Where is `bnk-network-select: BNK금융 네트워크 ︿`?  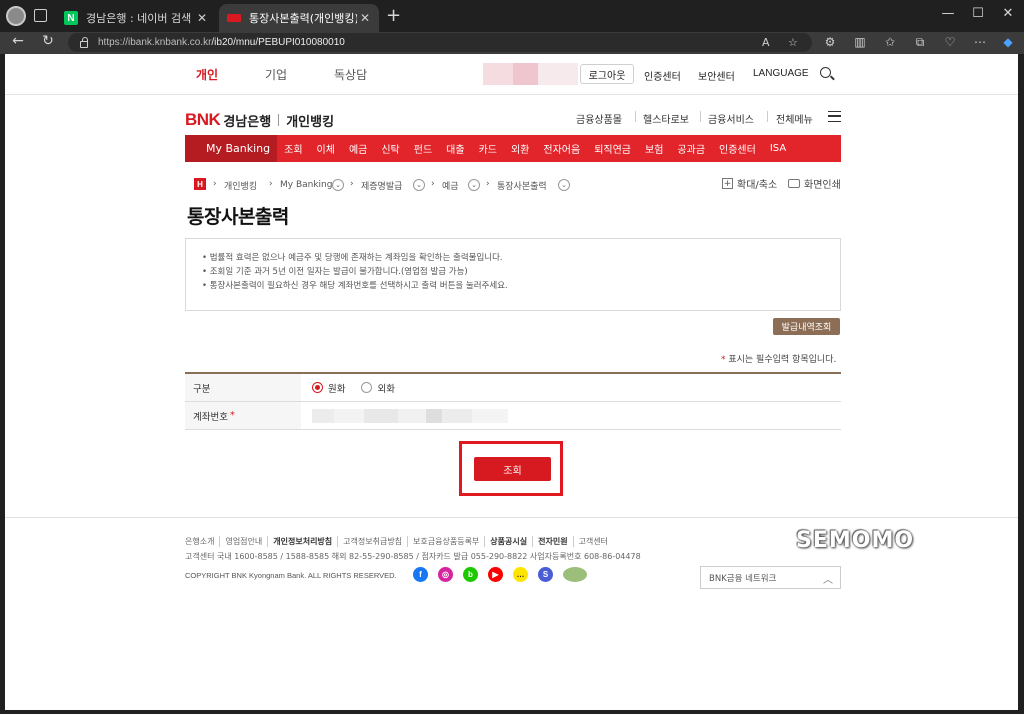
bnk-network-select: BNK금융 네트워크 ︿ is located at coordinates (770, 577).